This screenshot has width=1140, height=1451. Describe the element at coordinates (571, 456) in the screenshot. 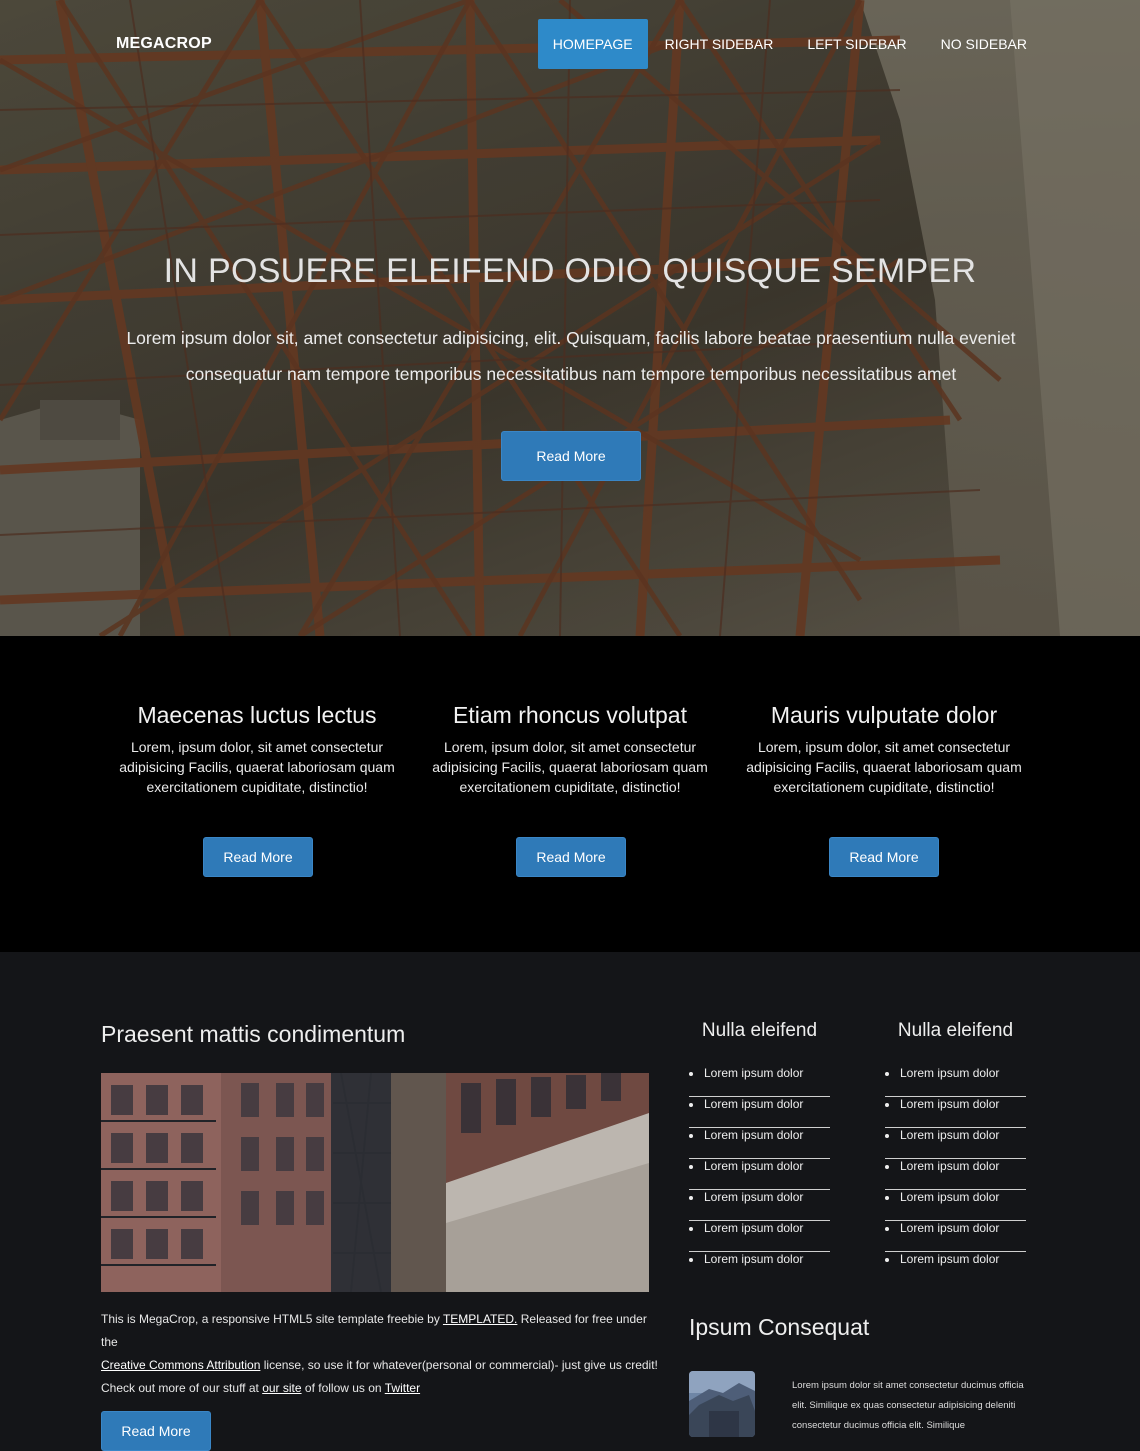

I see `hero-read-more-button: Read More` at that location.